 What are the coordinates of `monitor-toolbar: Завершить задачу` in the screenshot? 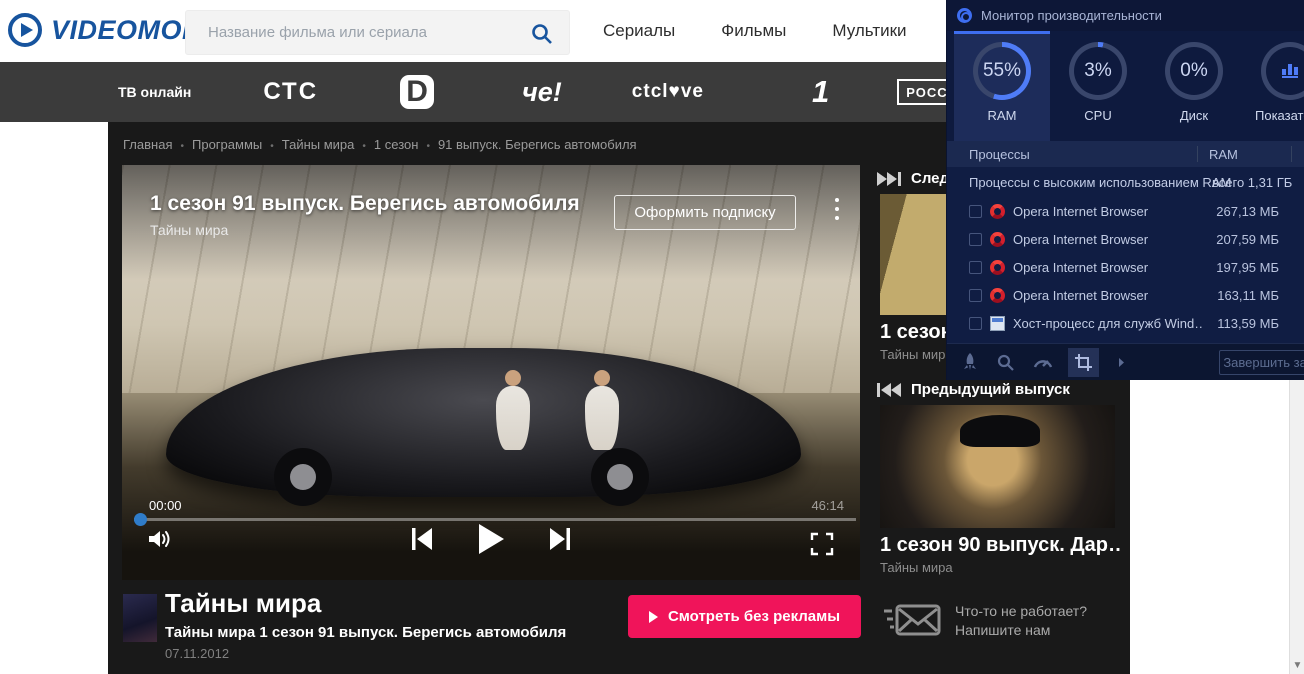 It's located at (1125, 361).